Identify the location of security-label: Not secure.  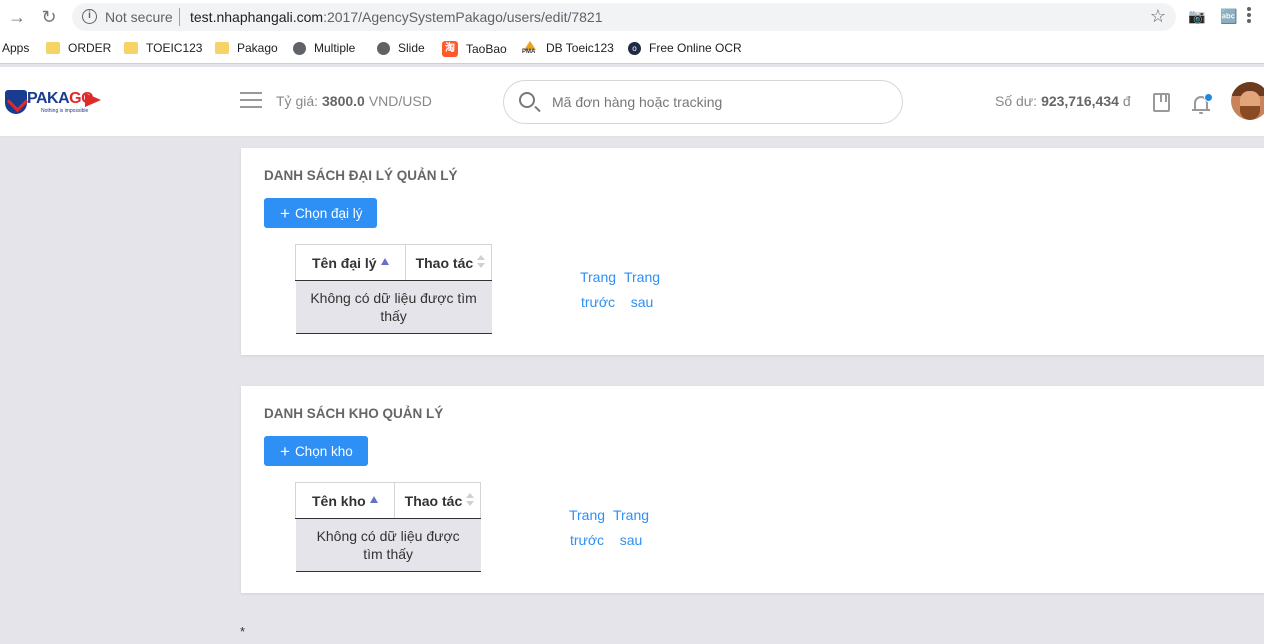
(139, 17).